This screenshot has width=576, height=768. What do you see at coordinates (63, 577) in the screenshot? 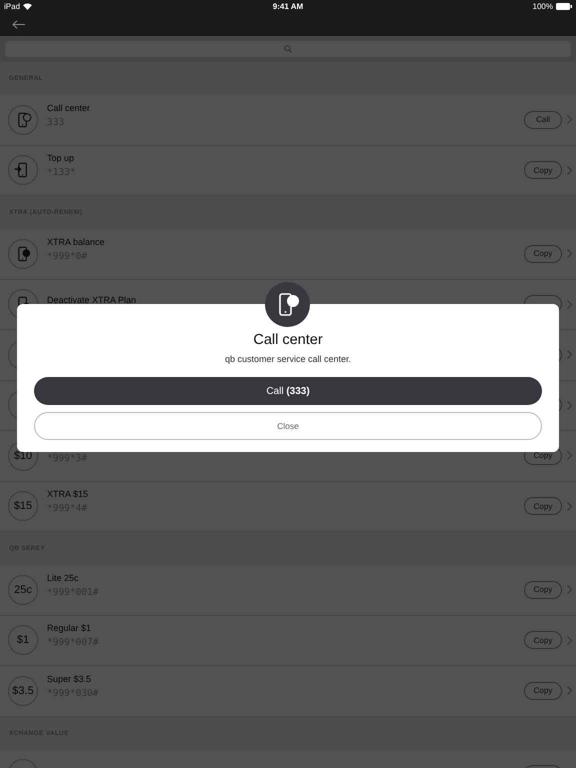
I see `row-title: Lite 25c` at bounding box center [63, 577].